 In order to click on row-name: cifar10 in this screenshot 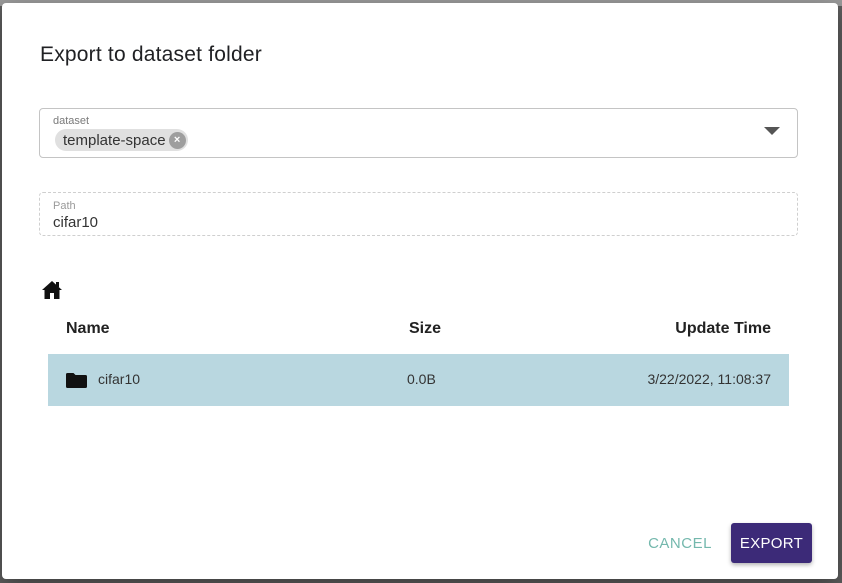, I will do `click(119, 379)`.